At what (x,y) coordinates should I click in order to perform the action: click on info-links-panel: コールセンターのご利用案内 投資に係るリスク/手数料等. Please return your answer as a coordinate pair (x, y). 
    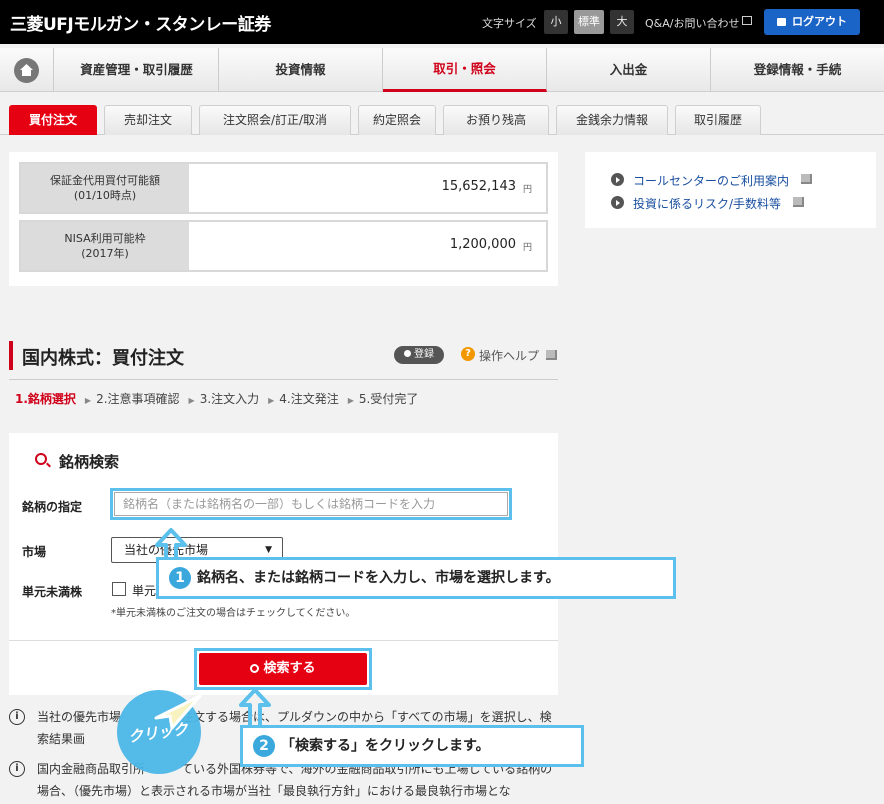
    Looking at the image, I should click on (730, 190).